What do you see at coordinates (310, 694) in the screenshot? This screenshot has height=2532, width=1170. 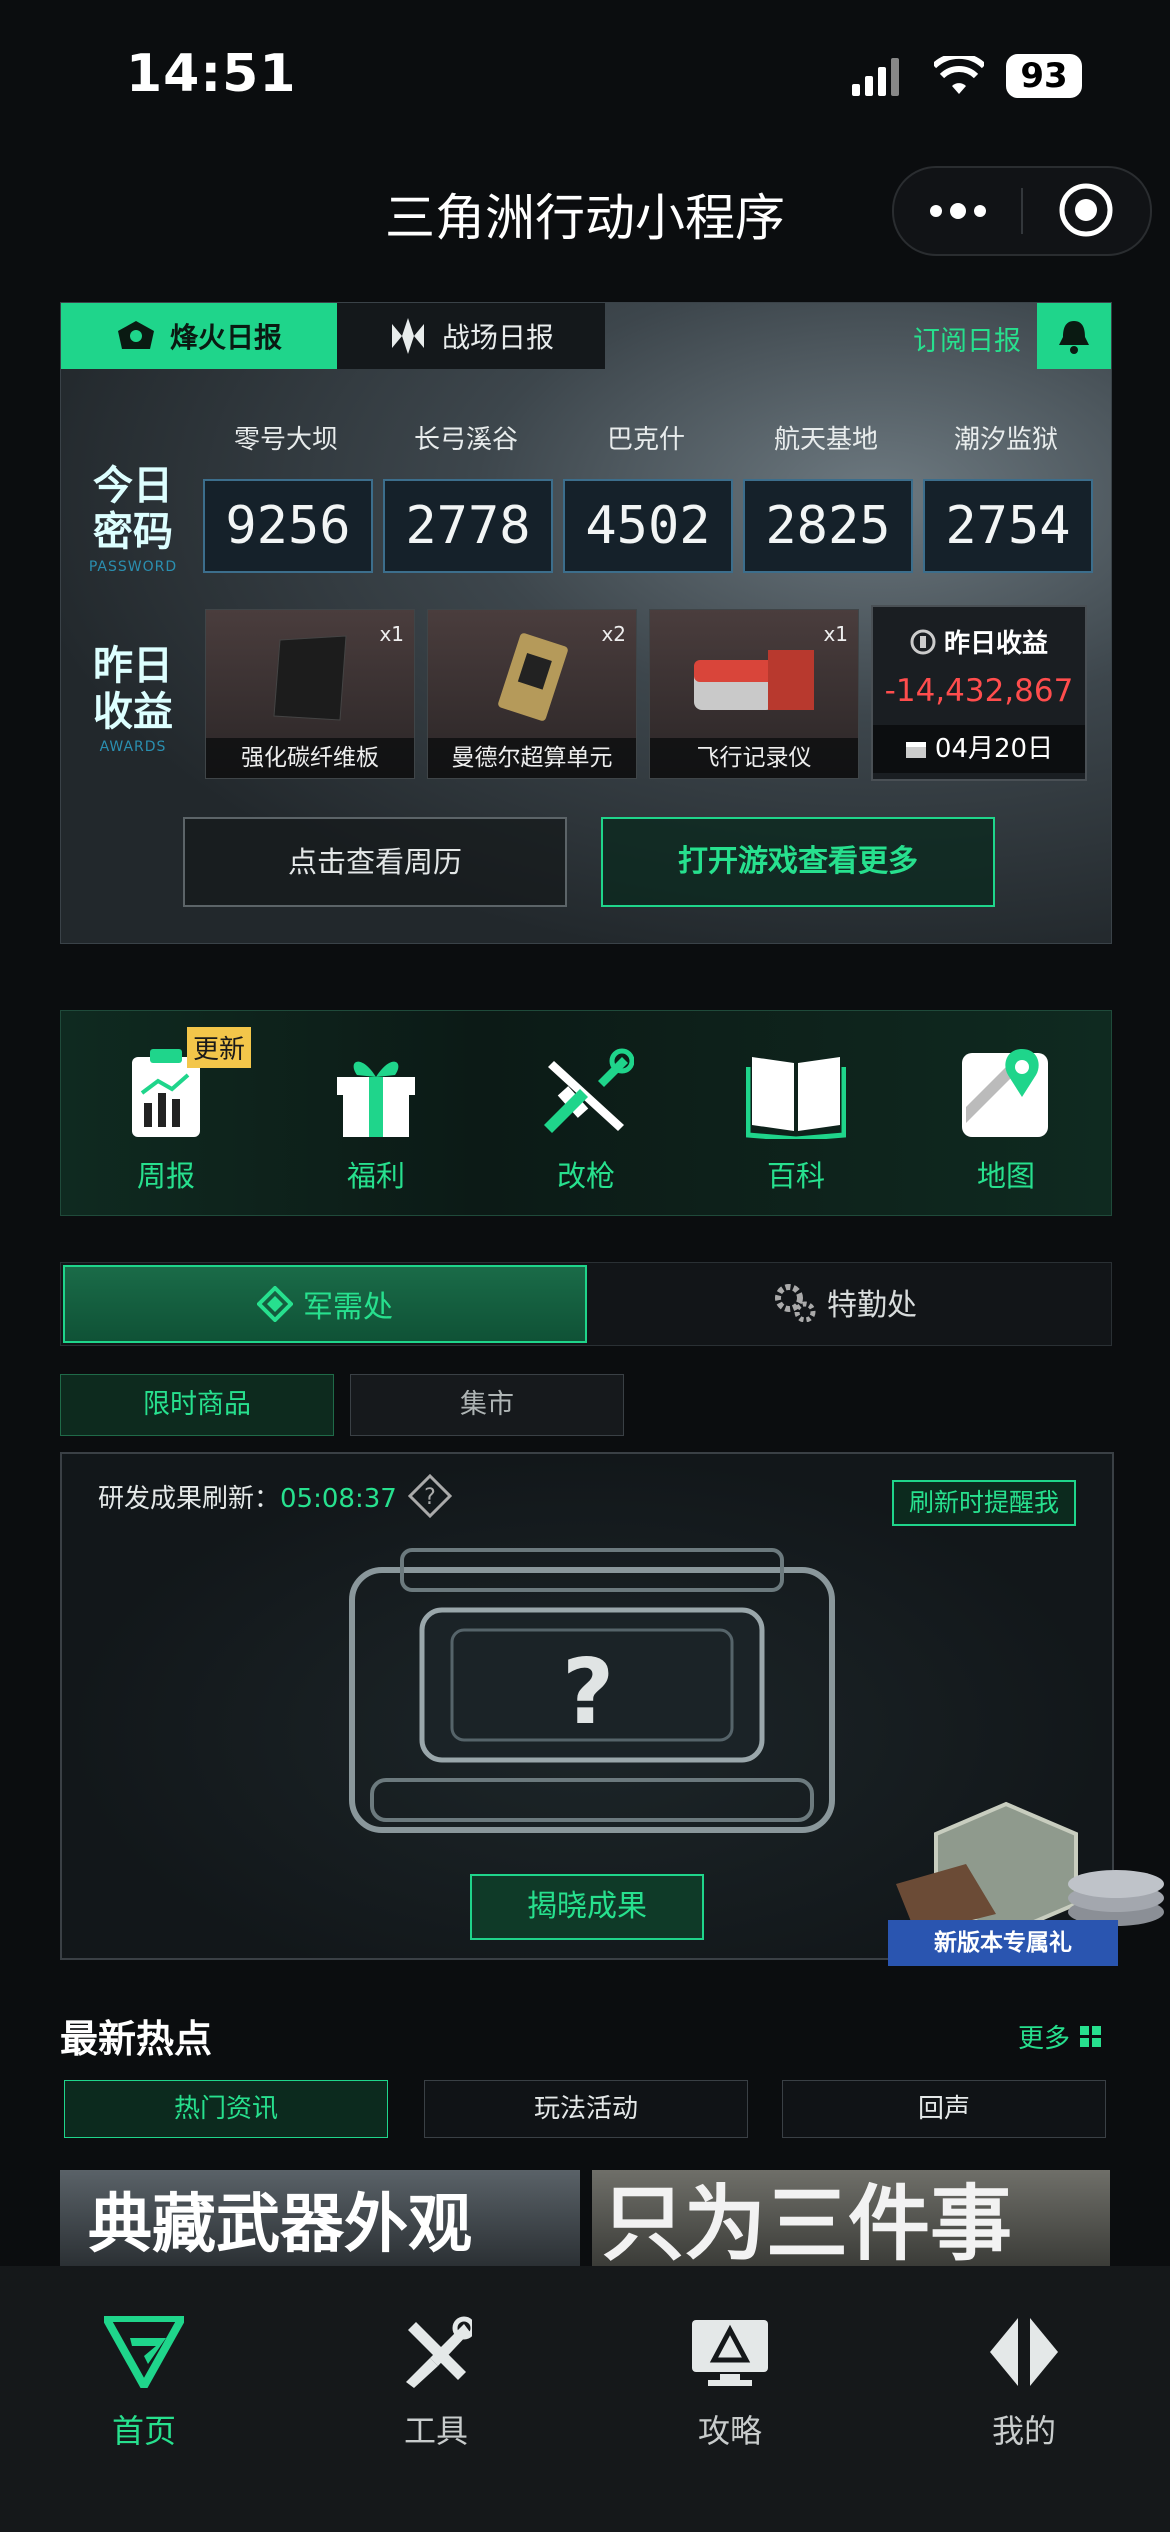 I see `award-item-carbon-plate: x1 强化碳纤维板` at bounding box center [310, 694].